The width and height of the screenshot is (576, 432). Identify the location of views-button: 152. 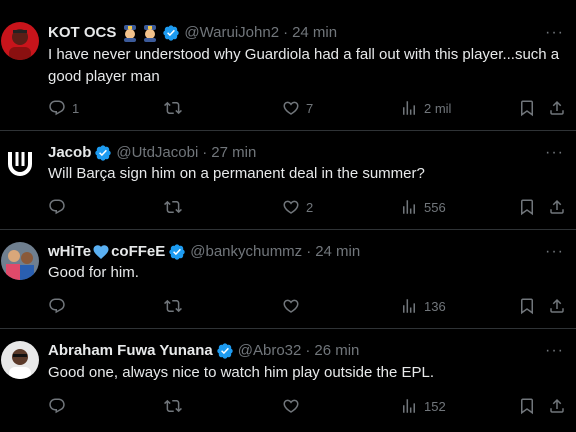
(423, 406).